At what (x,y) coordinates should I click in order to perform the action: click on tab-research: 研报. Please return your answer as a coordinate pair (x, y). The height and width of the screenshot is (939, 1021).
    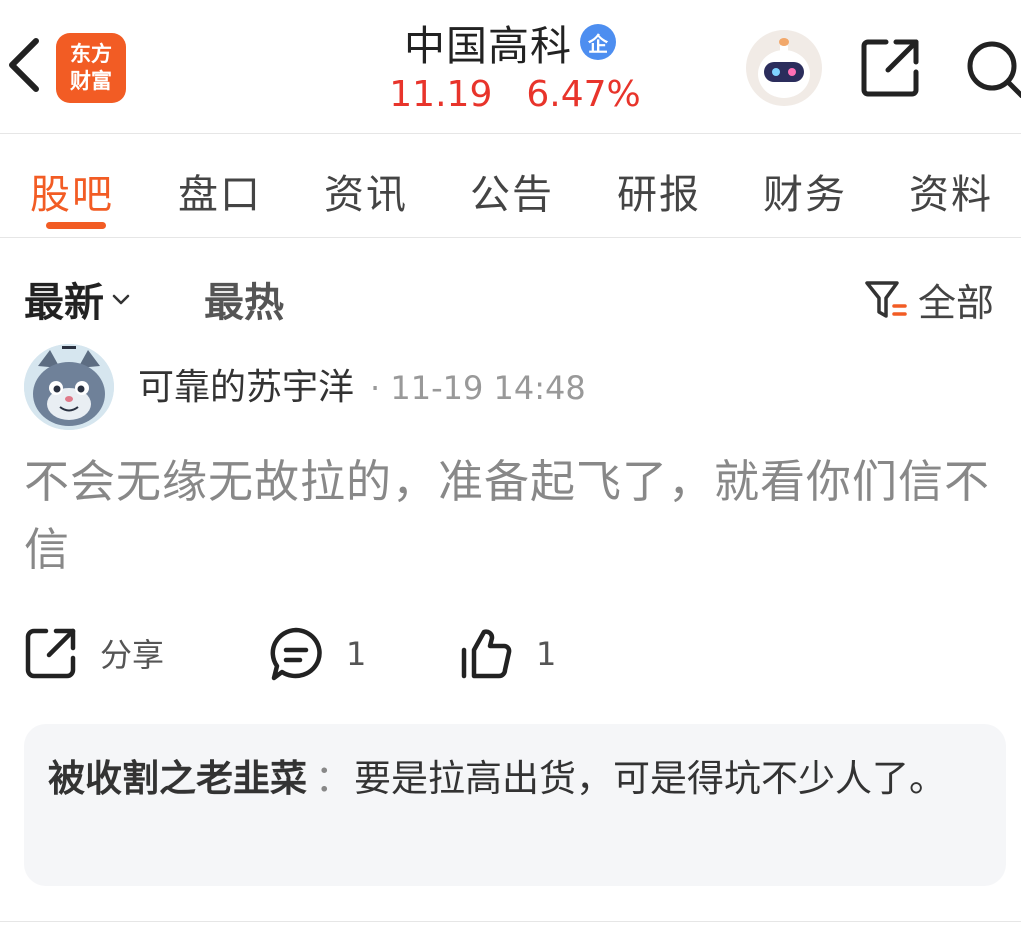
    Looking at the image, I should click on (659, 191).